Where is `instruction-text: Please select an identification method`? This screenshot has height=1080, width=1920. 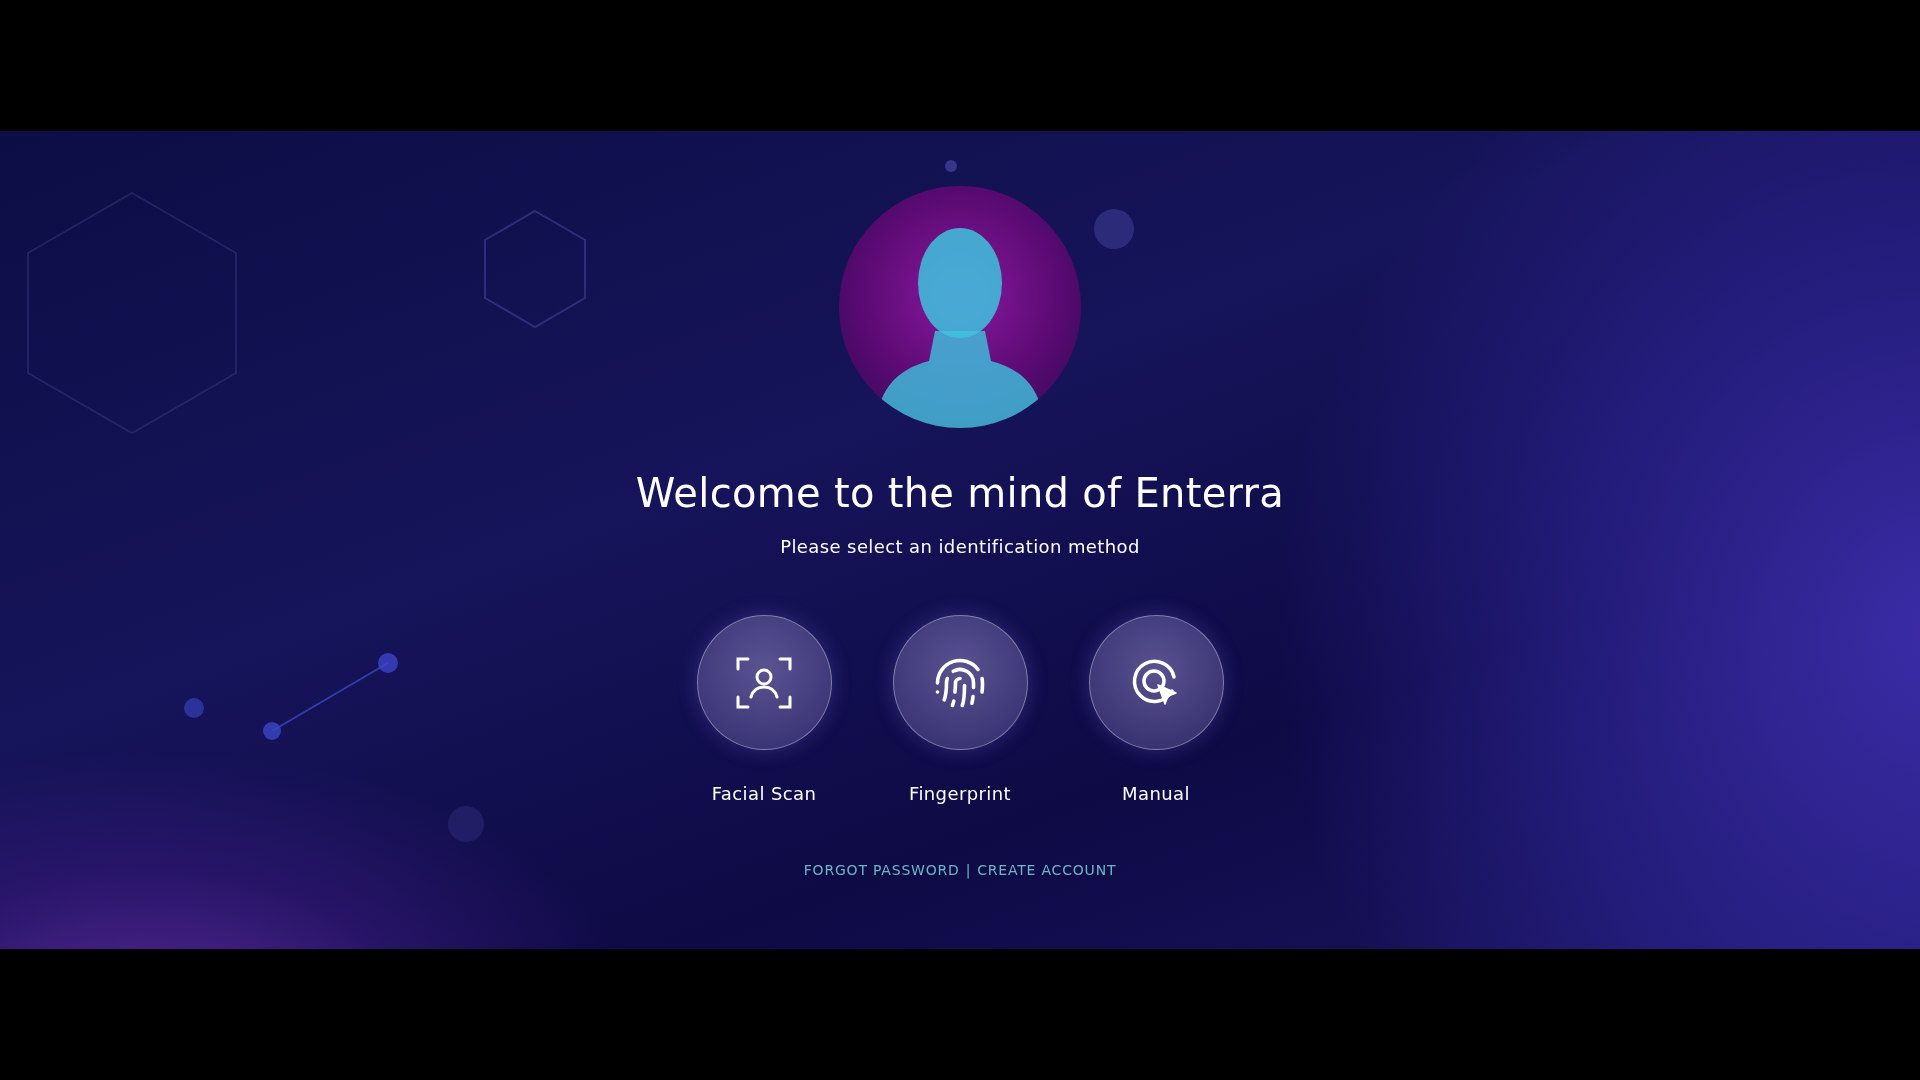
instruction-text: Please select an identification method is located at coordinates (960, 546).